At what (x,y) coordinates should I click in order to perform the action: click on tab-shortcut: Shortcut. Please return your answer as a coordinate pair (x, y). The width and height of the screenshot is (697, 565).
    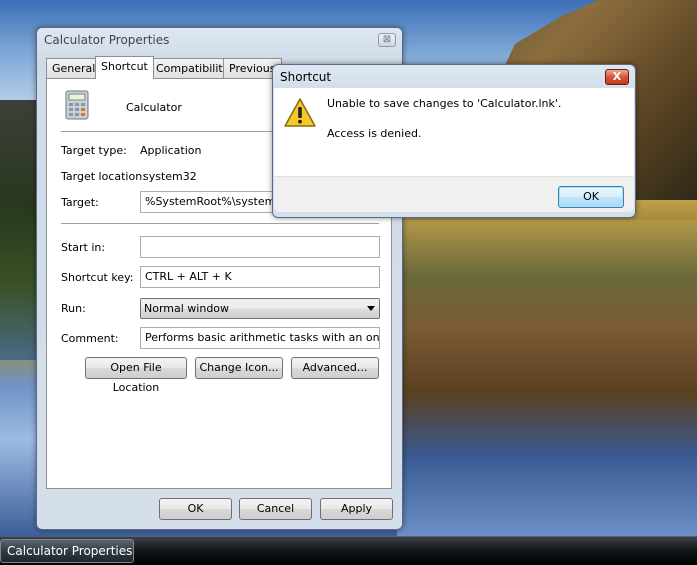
    Looking at the image, I should click on (124, 67).